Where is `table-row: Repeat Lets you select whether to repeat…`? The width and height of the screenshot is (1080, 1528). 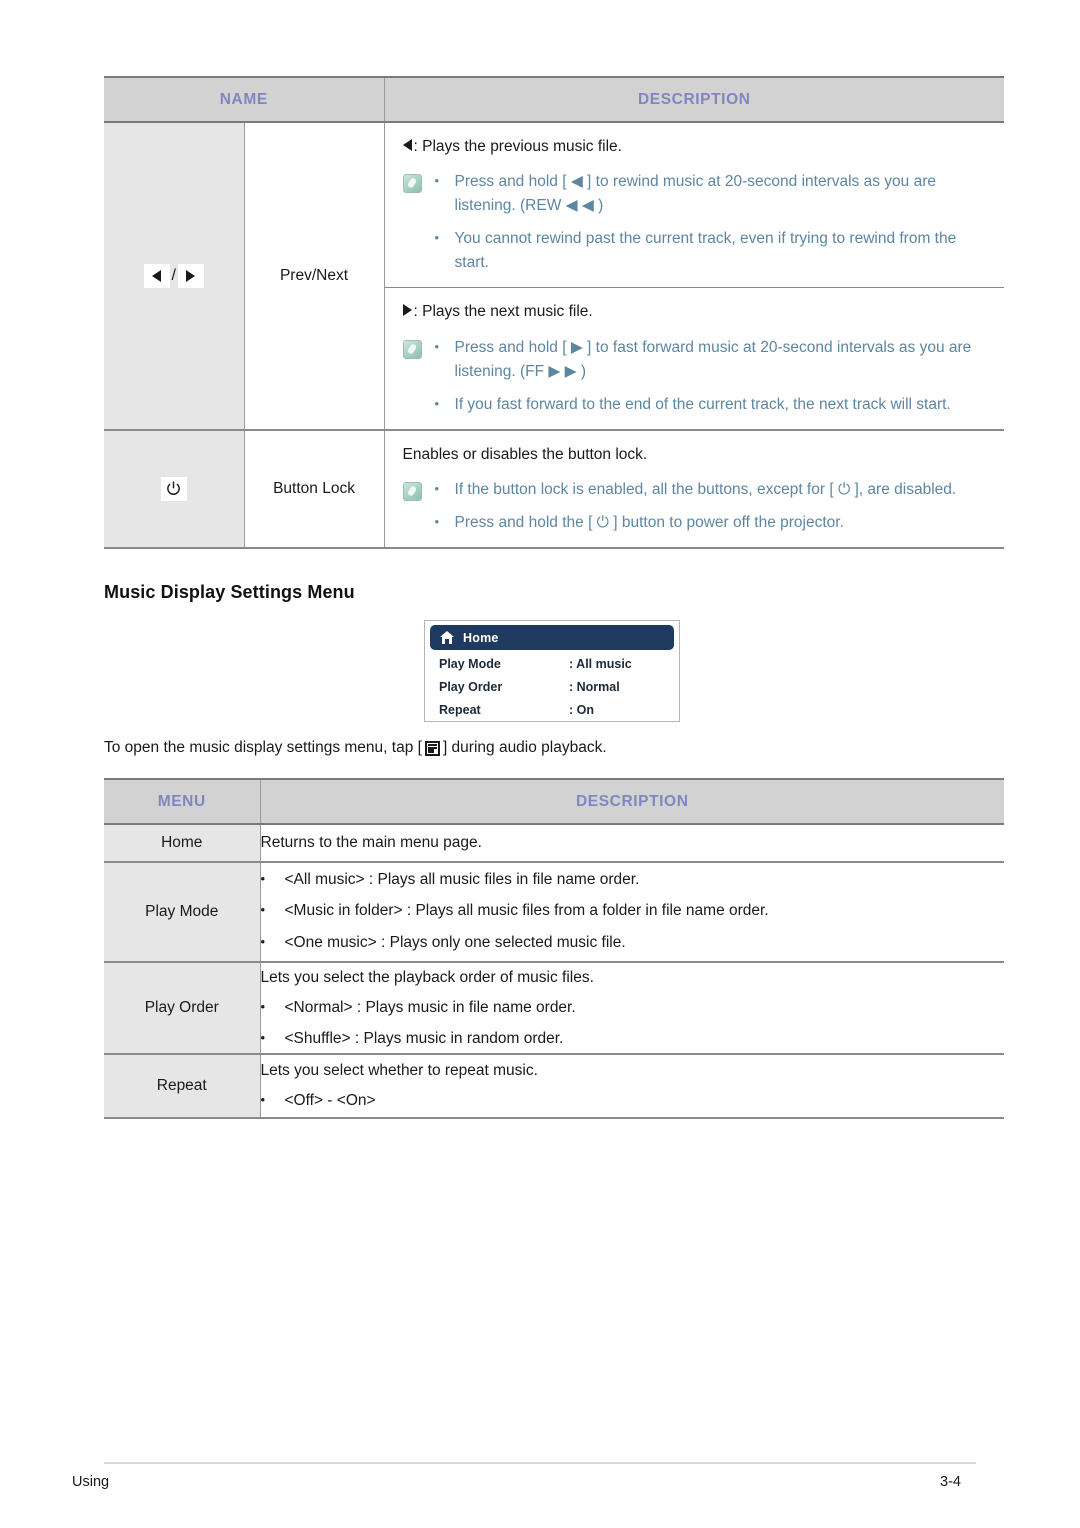 table-row: Repeat Lets you select whether to repeat… is located at coordinates (554, 1086).